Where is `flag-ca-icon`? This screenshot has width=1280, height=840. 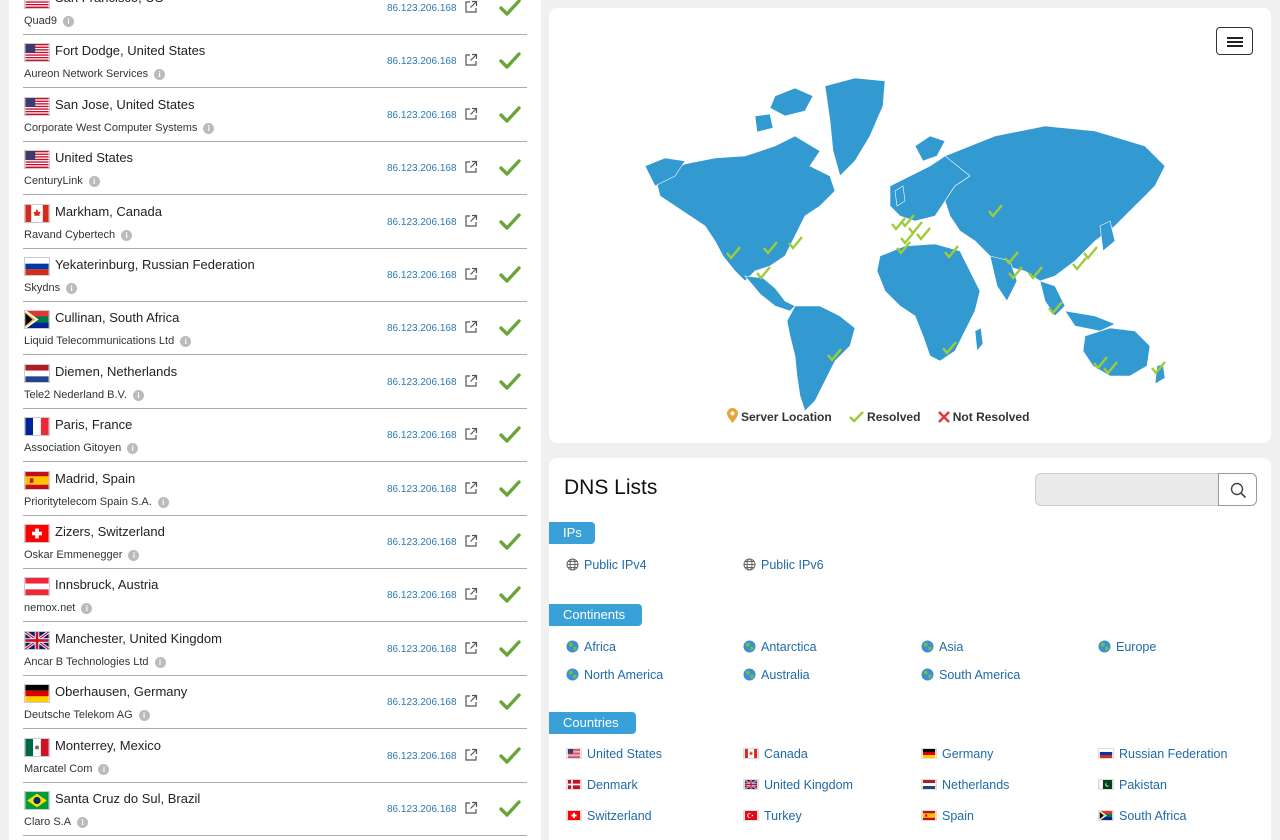 flag-ca-icon is located at coordinates (37, 213).